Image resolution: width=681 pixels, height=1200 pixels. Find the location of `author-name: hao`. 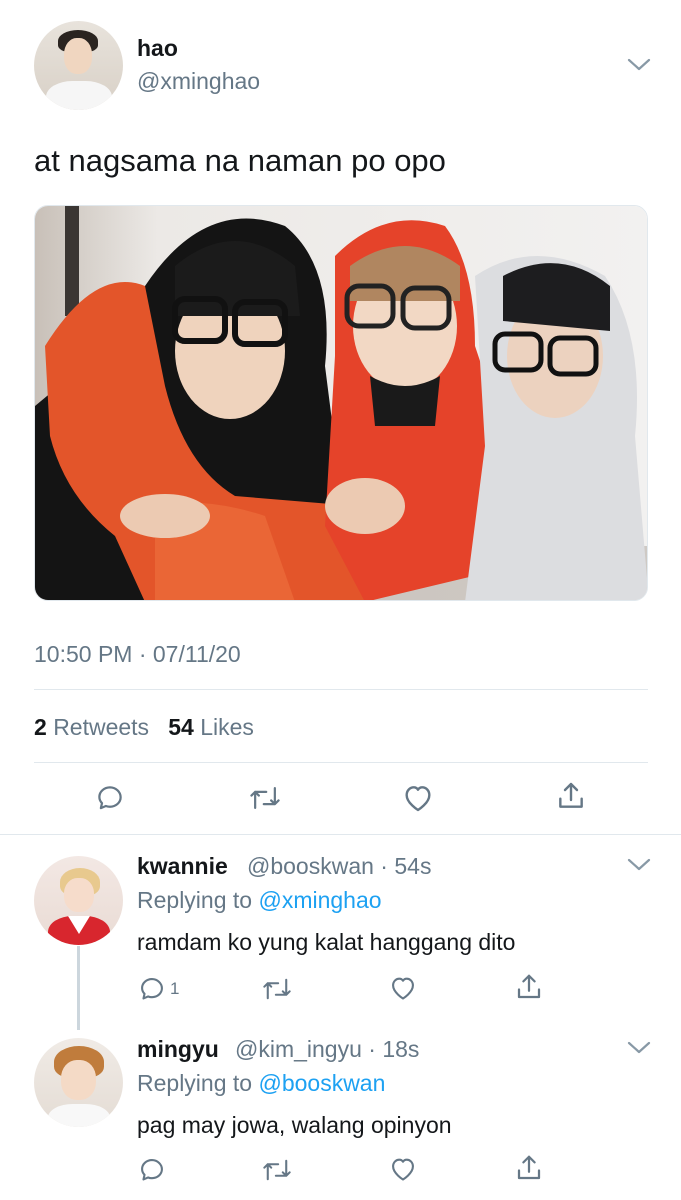

author-name: hao is located at coordinates (157, 48).